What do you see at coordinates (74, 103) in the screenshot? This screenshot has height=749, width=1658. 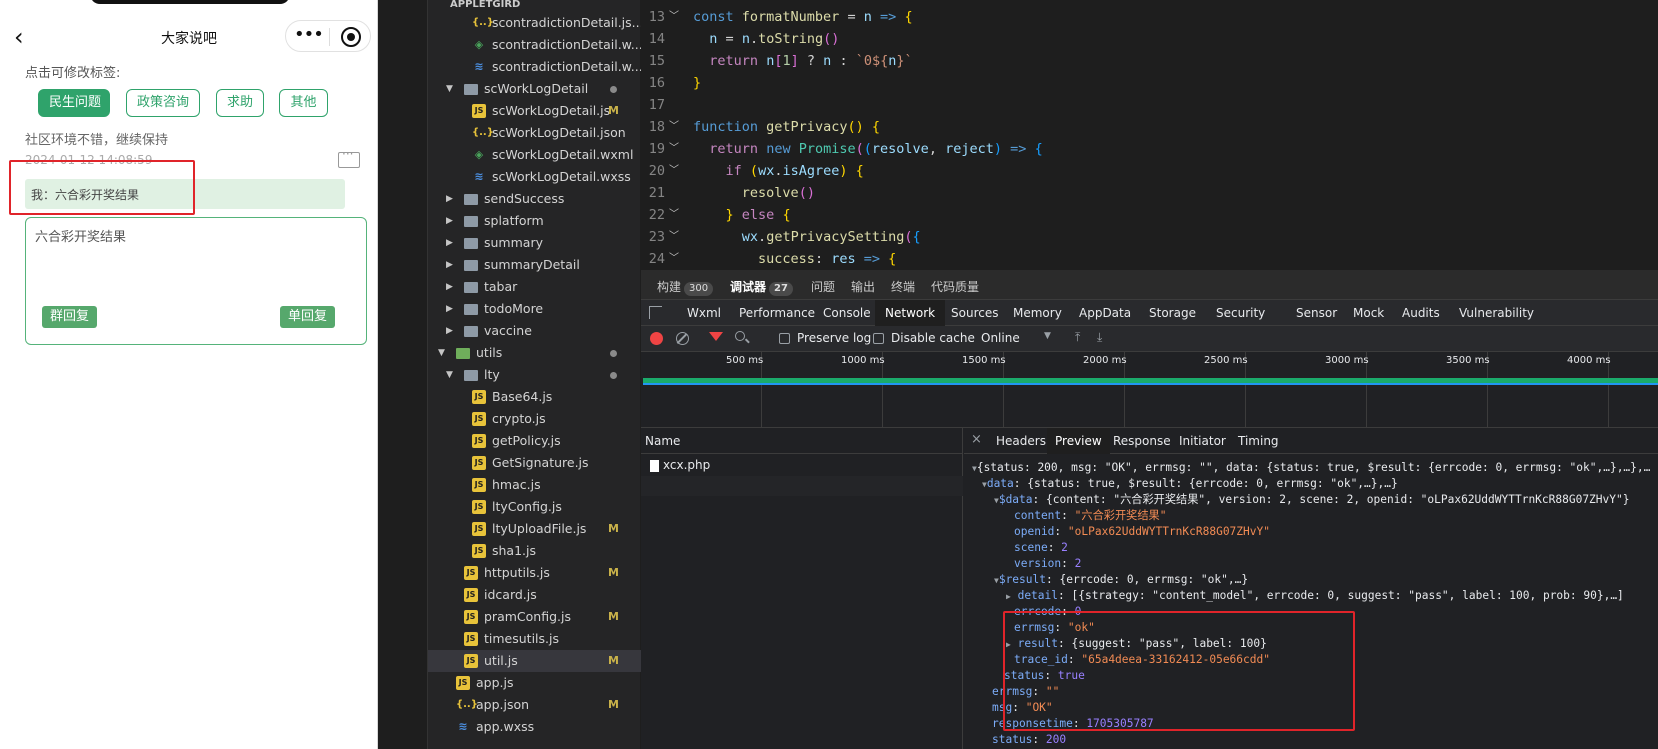 I see `tag-livelihood: 民生问题` at bounding box center [74, 103].